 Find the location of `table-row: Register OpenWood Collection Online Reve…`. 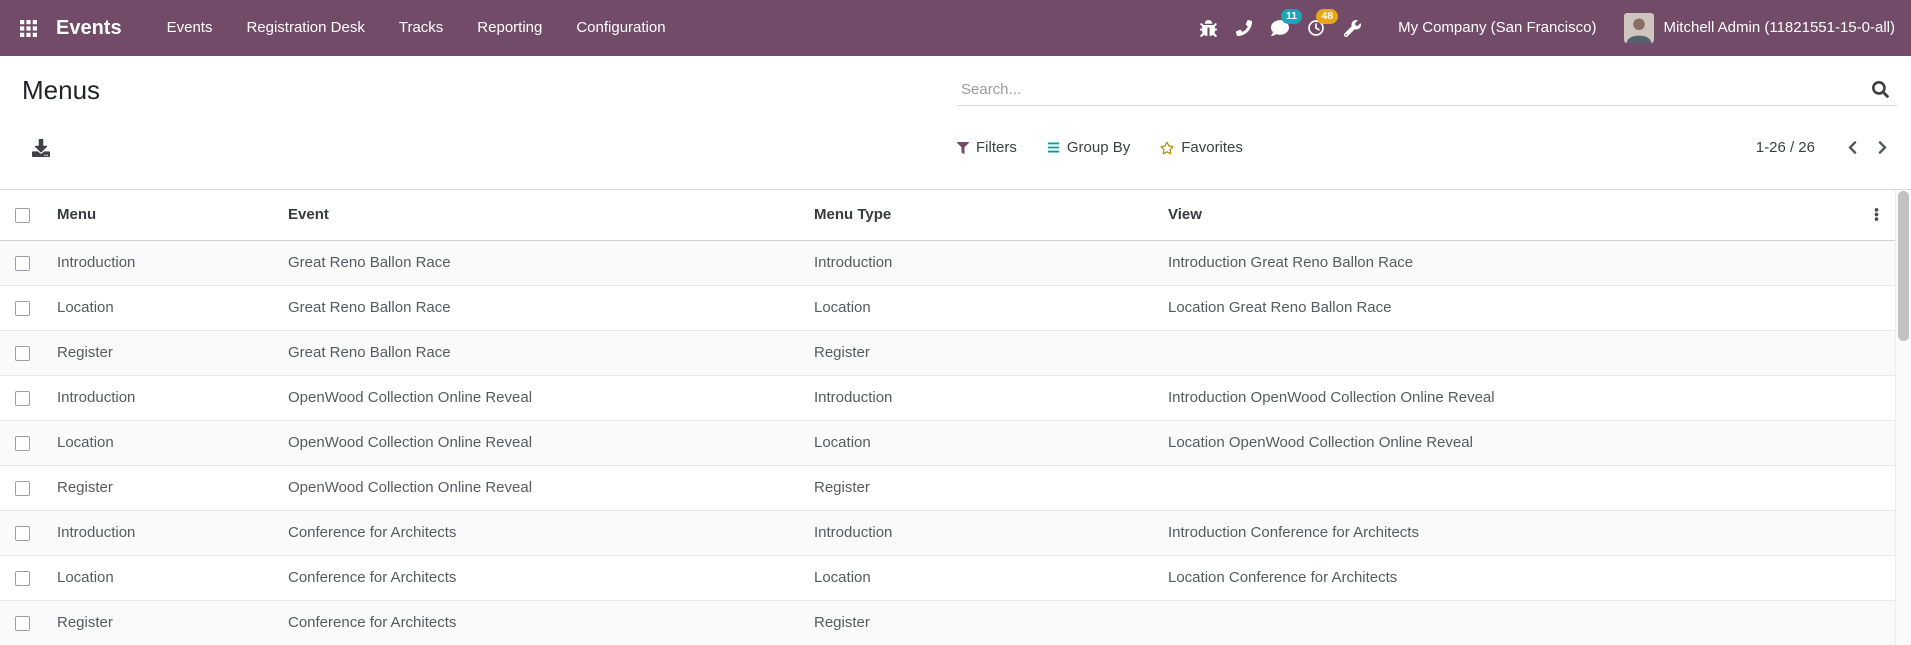

table-row: Register OpenWood Collection Online Reve… is located at coordinates (947, 488).